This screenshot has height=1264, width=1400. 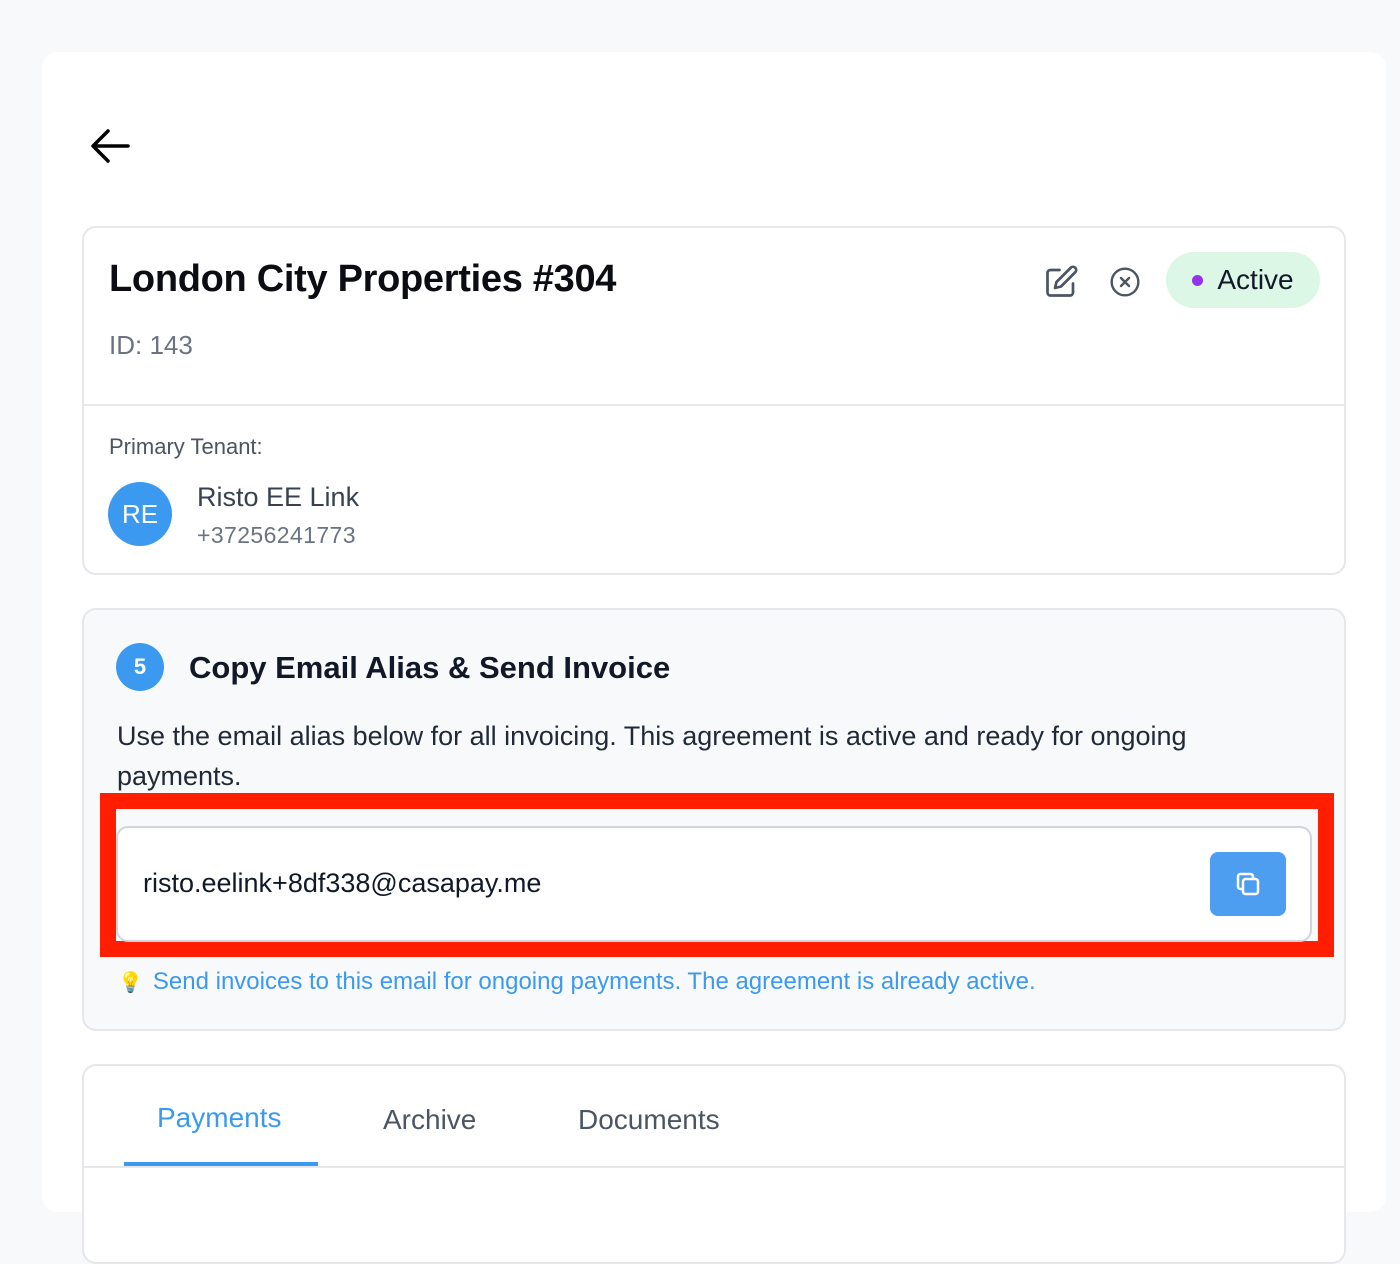 I want to click on arrow-left-icon, so click(x=110, y=146).